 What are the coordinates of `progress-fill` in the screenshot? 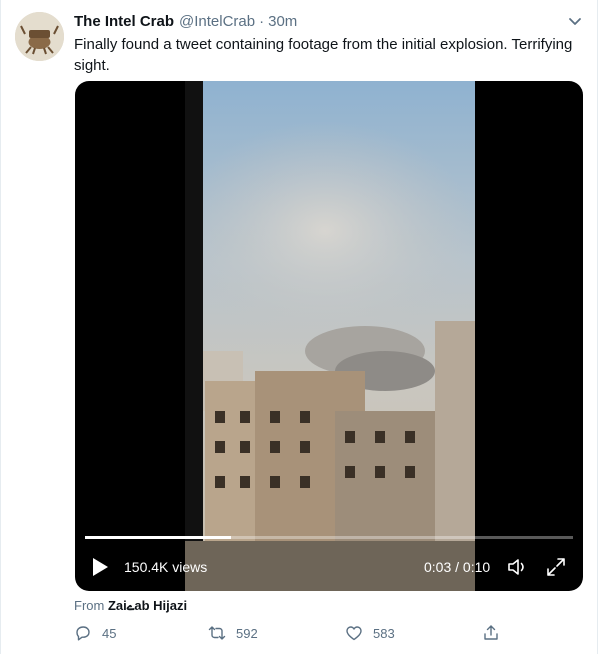 It's located at (158, 537).